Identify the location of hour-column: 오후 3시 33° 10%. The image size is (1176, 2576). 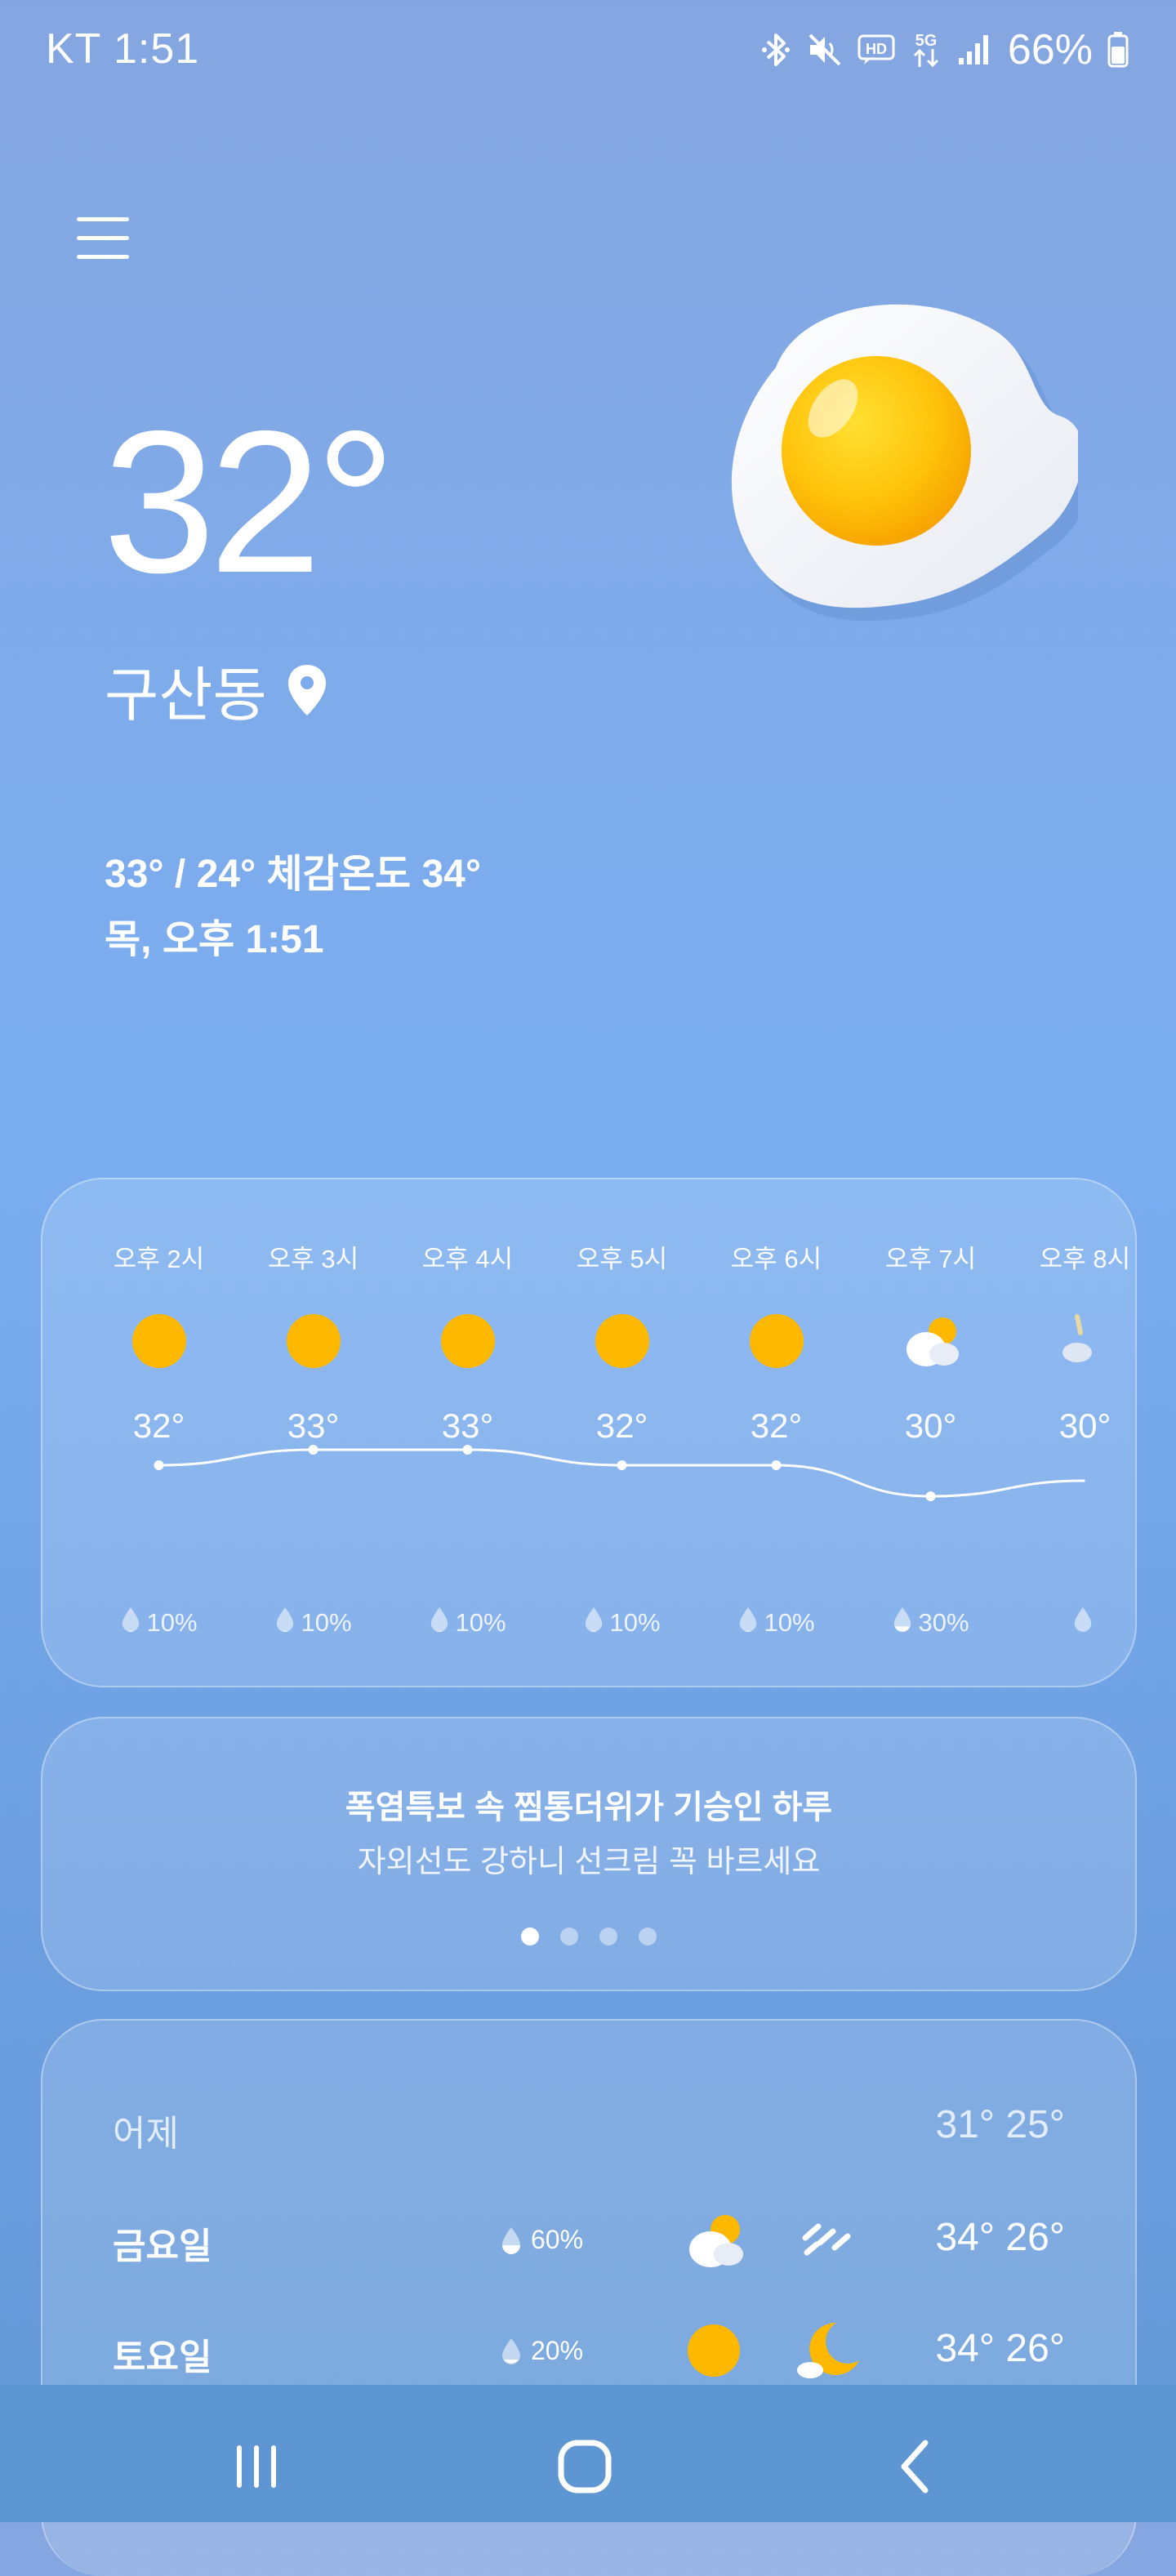
(313, 1432).